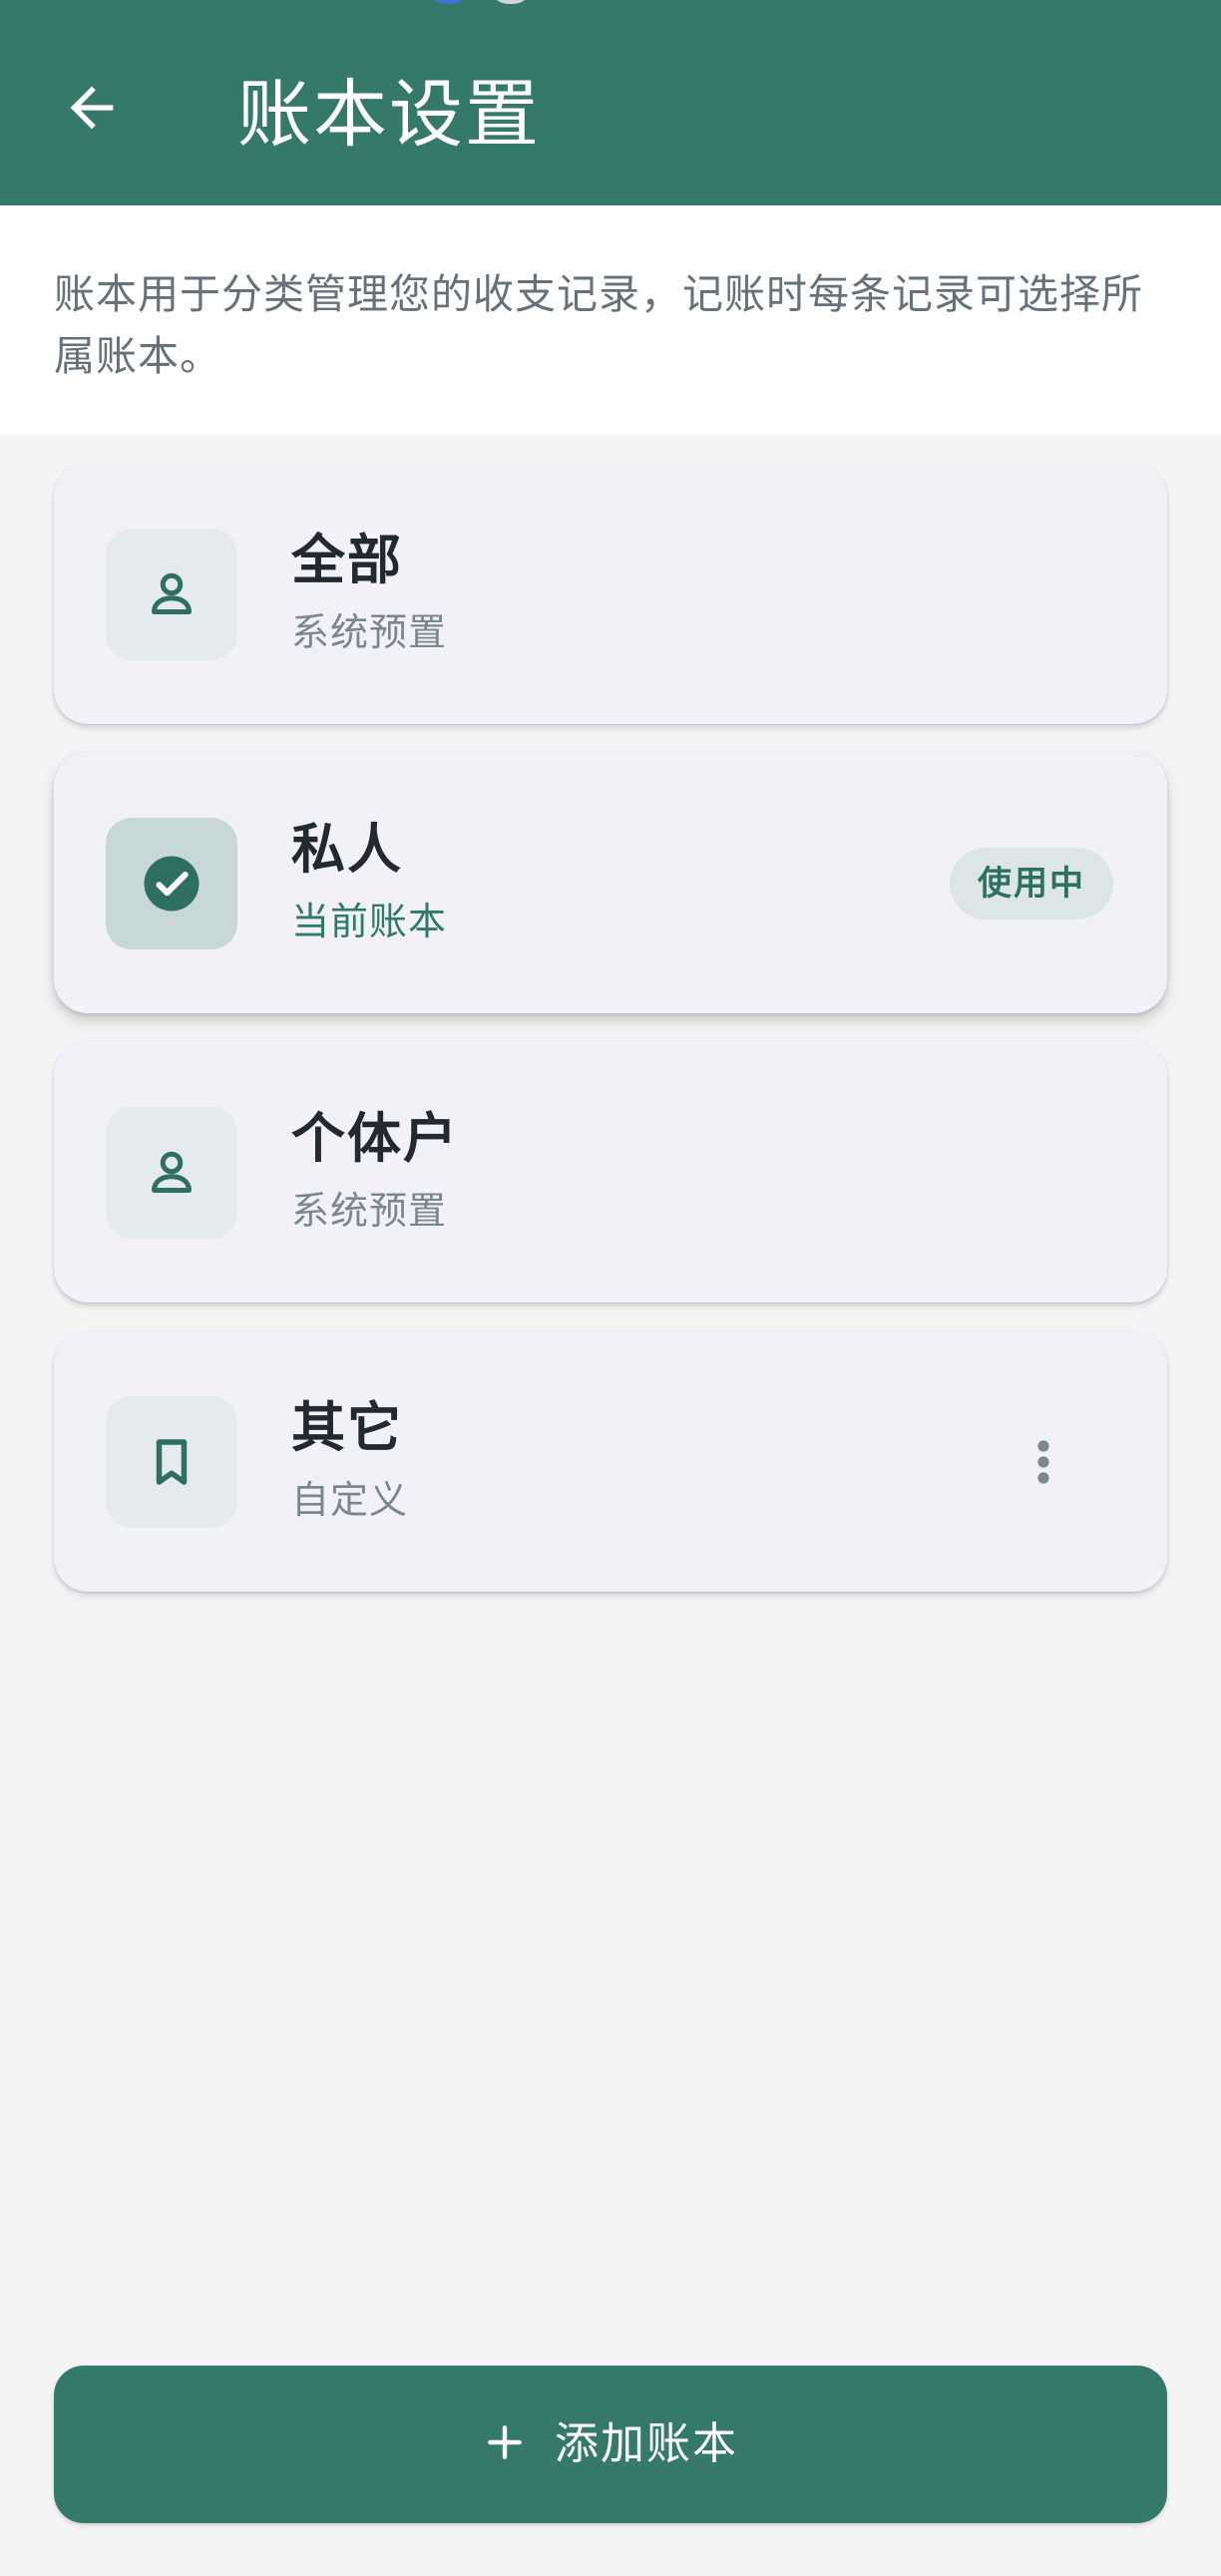 The height and width of the screenshot is (2576, 1221). I want to click on account-name: 其它, so click(347, 1428).